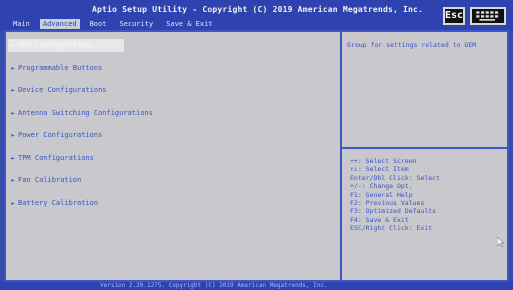  Describe the element at coordinates (391, 228) in the screenshot. I see `legend-exit: ESC/Right Click: Exit` at that location.